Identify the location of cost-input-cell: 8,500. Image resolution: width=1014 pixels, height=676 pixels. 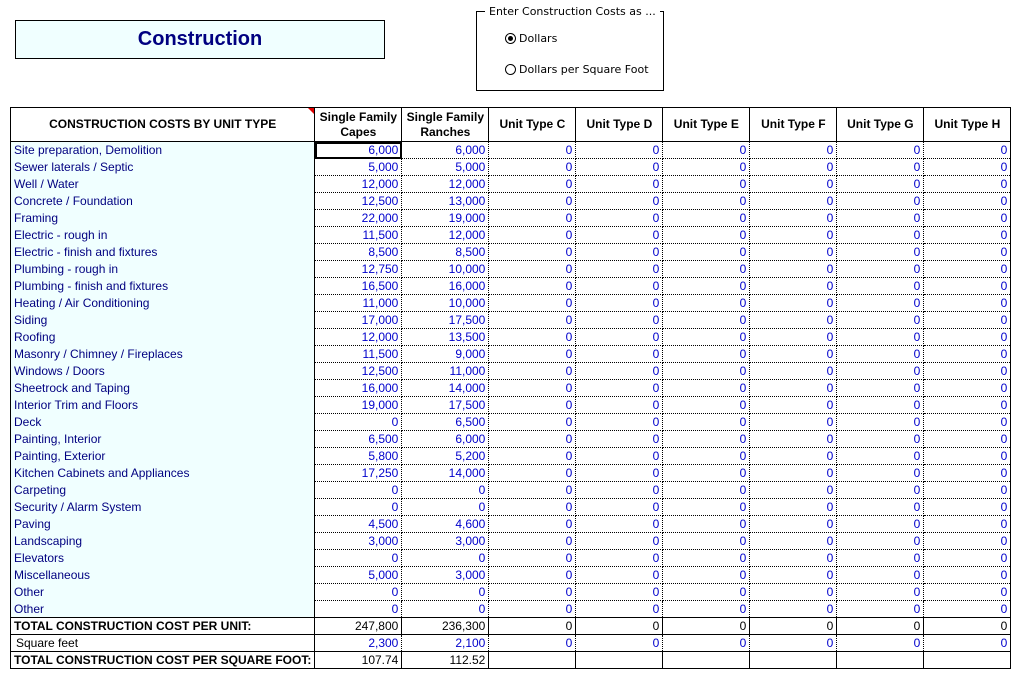
(445, 252).